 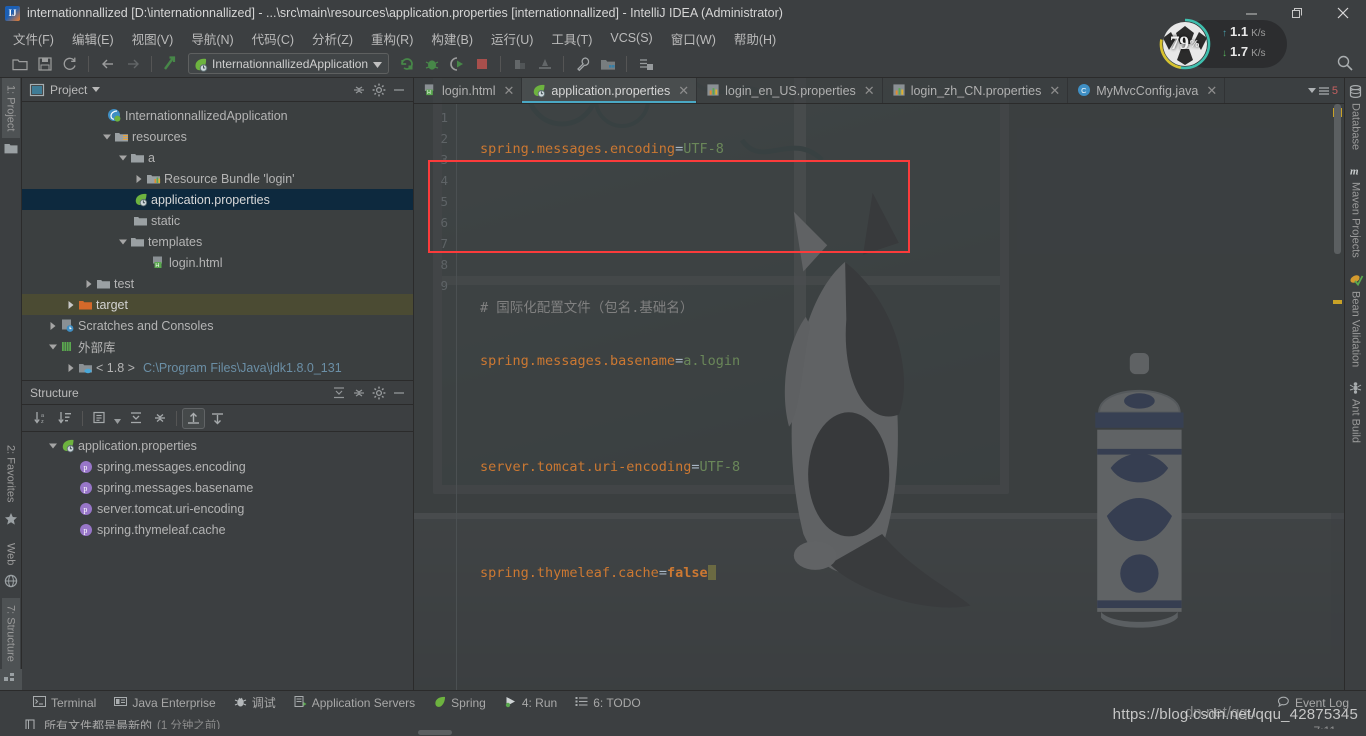 I want to click on menu-refactor: 重构(R), so click(x=392, y=38).